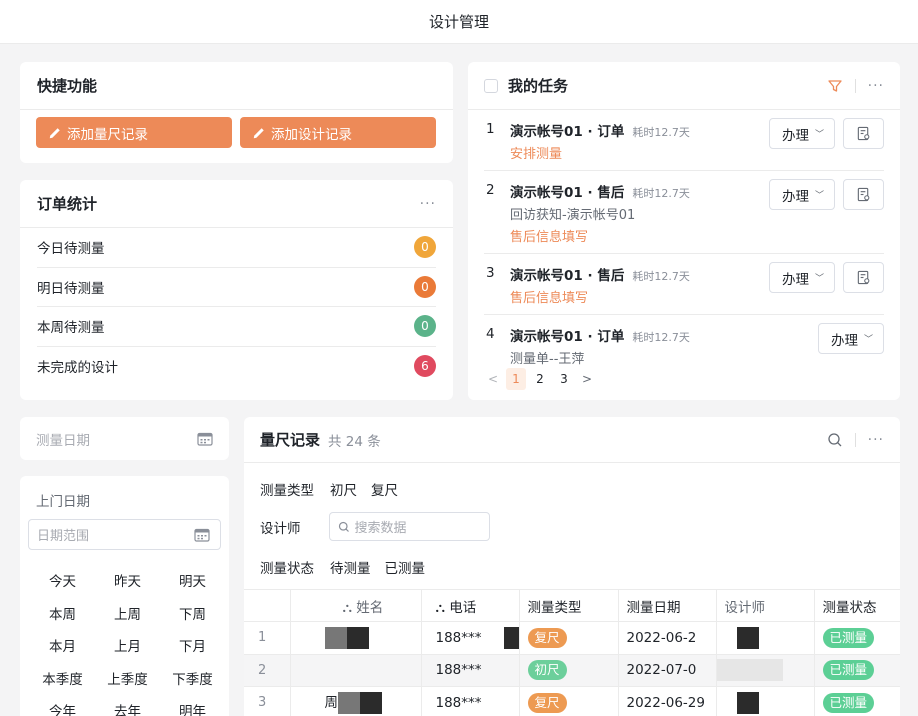 This screenshot has width=918, height=716. What do you see at coordinates (667, 701) in the screenshot?
I see `date-cell: 2022-06-29` at bounding box center [667, 701].